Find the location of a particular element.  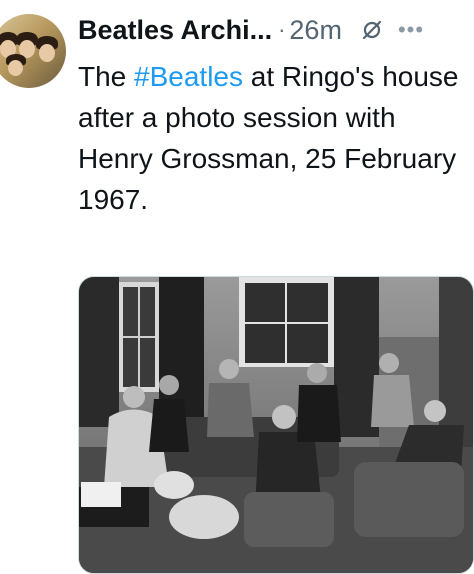

grok-slash-icon is located at coordinates (372, 30).